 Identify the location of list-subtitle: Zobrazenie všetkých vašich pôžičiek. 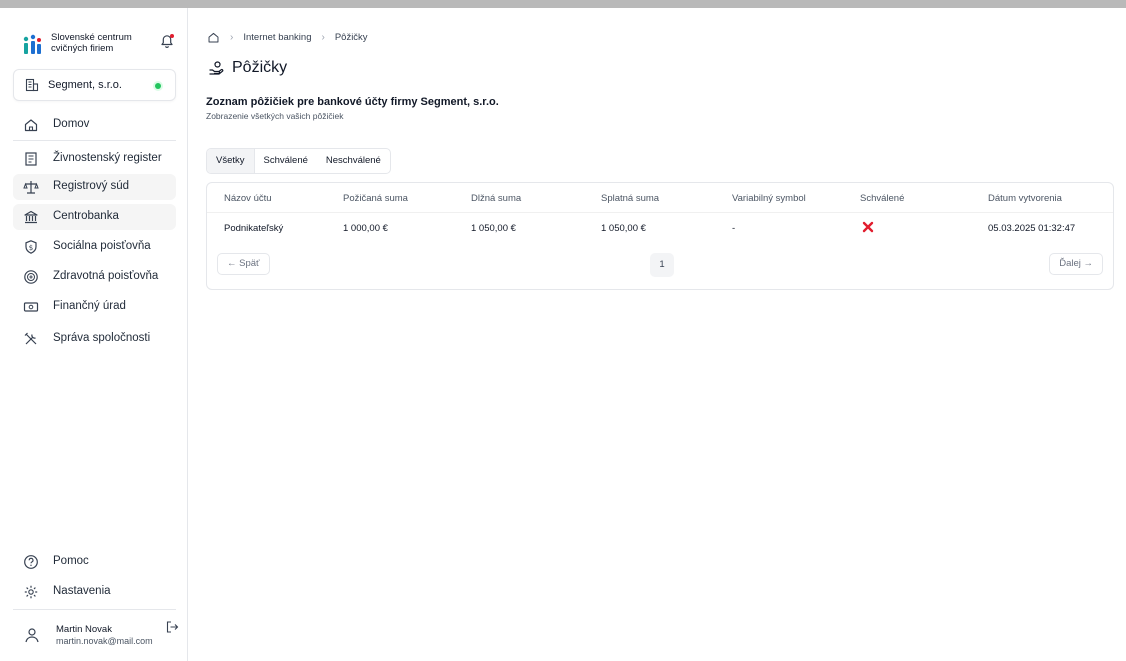
(275, 116).